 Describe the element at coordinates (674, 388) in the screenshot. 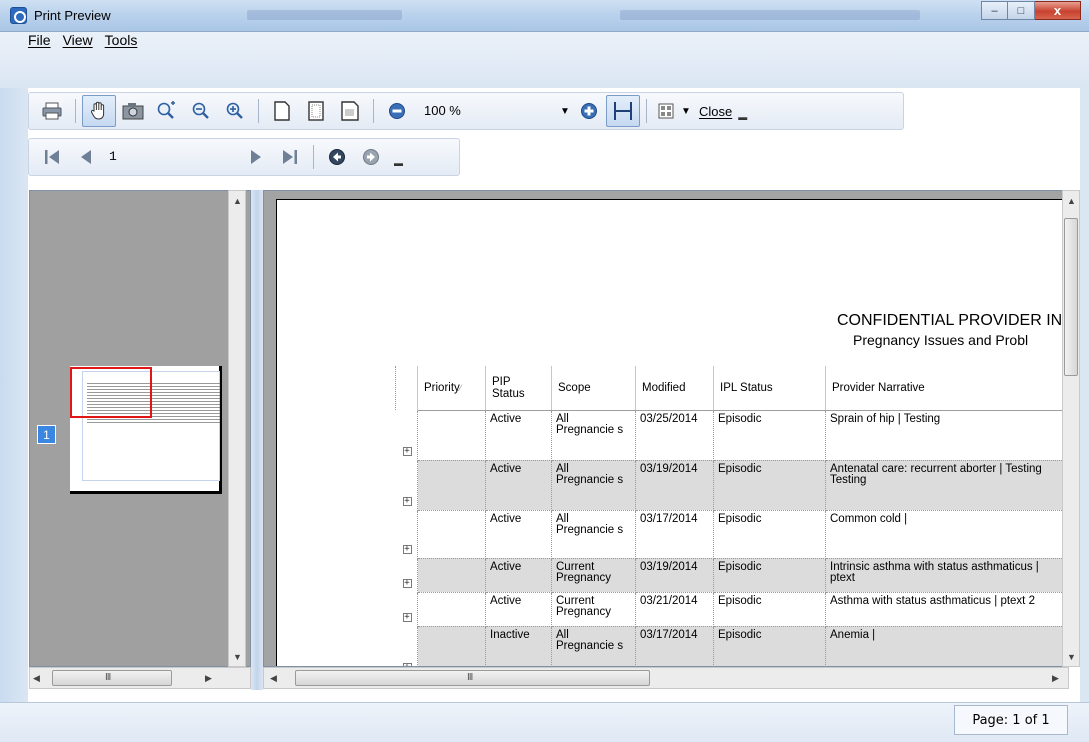

I see `column-header-modified: Modified` at that location.